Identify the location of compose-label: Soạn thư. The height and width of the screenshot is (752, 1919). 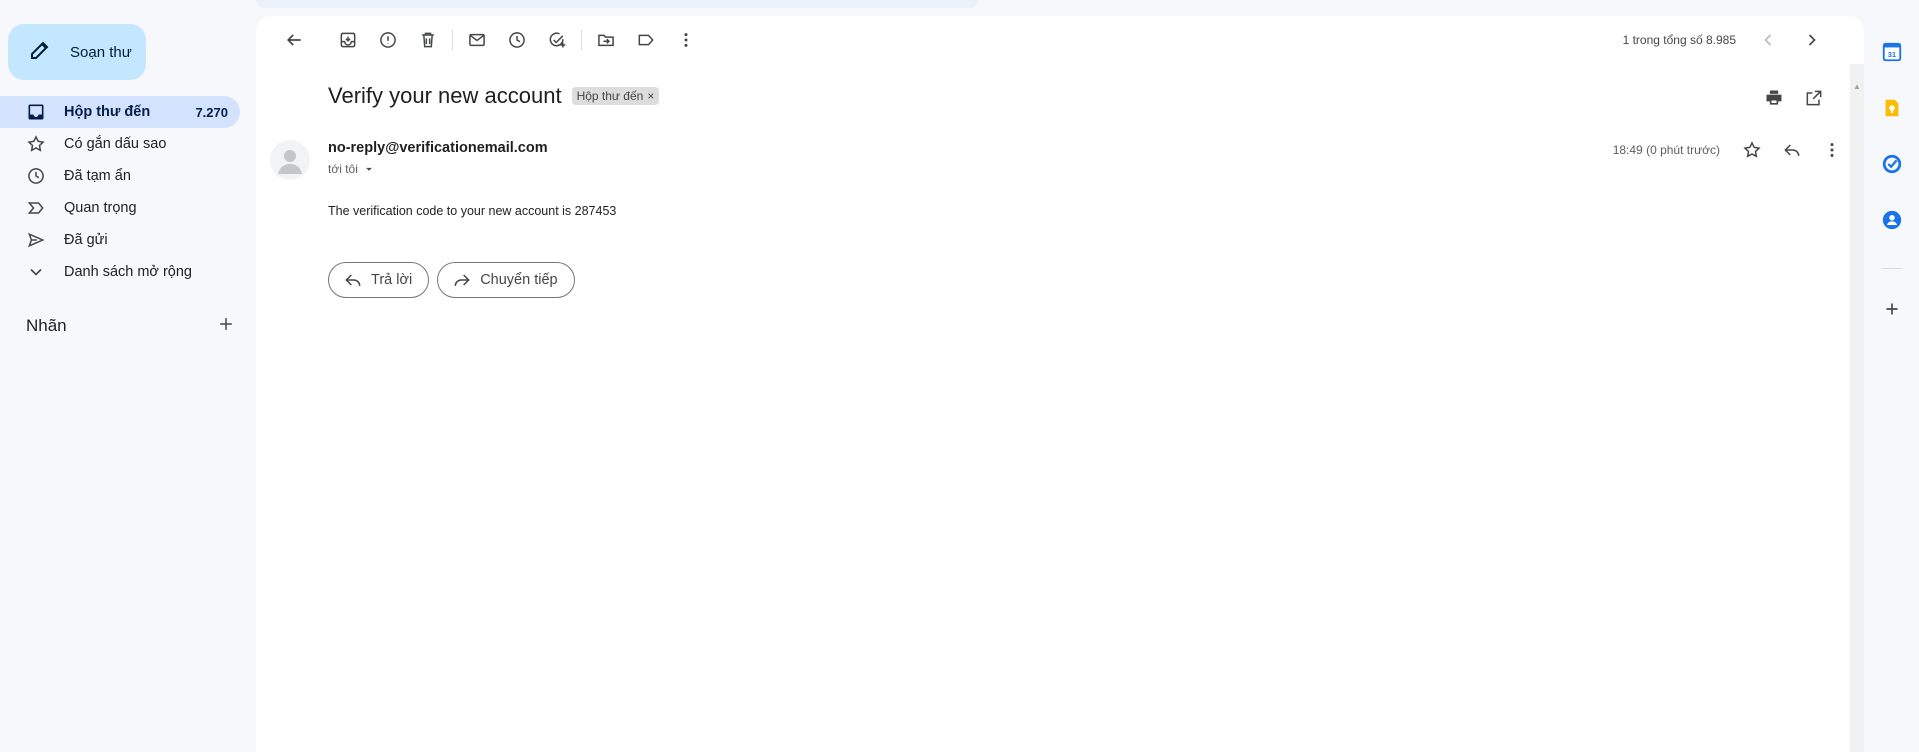
(101, 52).